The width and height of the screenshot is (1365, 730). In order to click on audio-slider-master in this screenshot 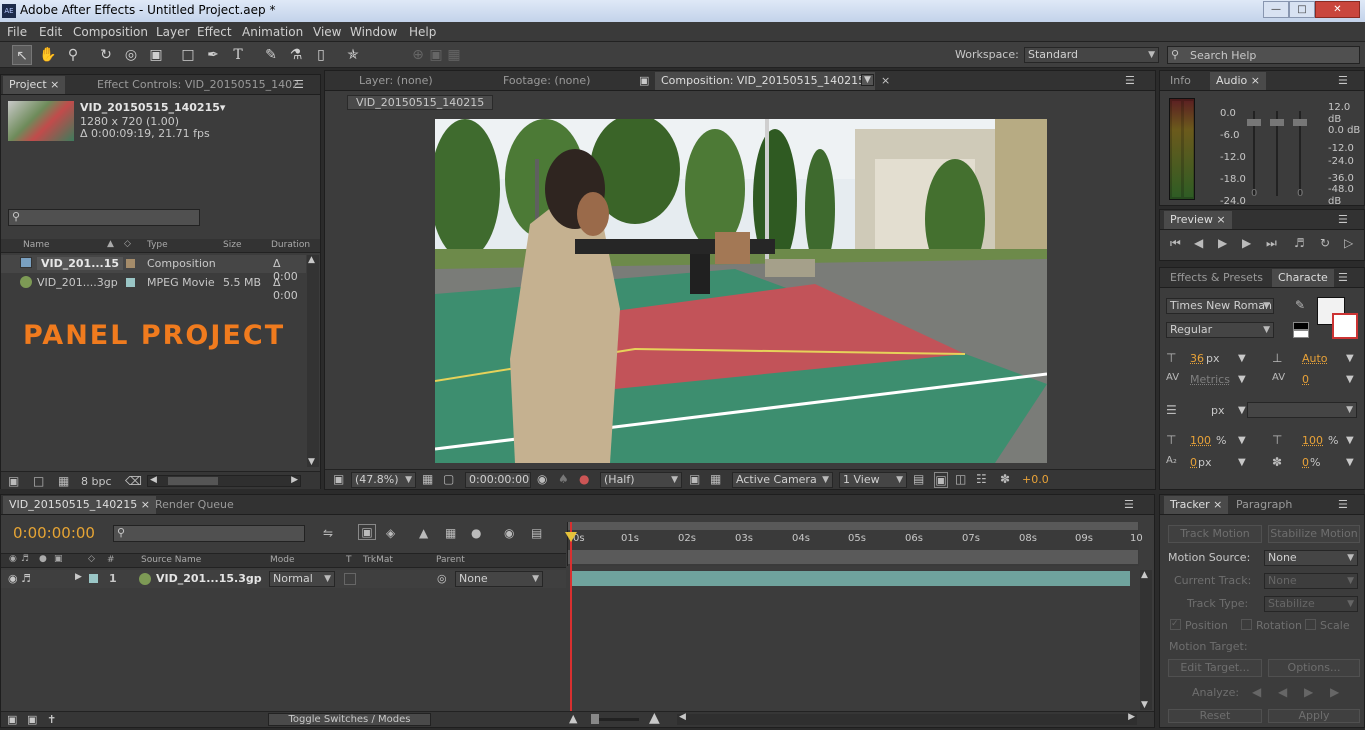, I will do `click(1277, 153)`.